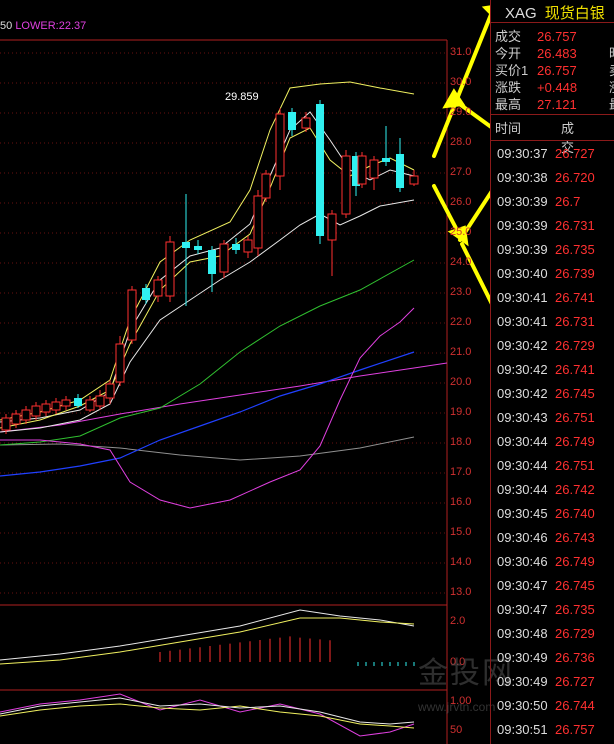  Describe the element at coordinates (508, 104) in the screenshot. I see `quote-label: 最高` at that location.